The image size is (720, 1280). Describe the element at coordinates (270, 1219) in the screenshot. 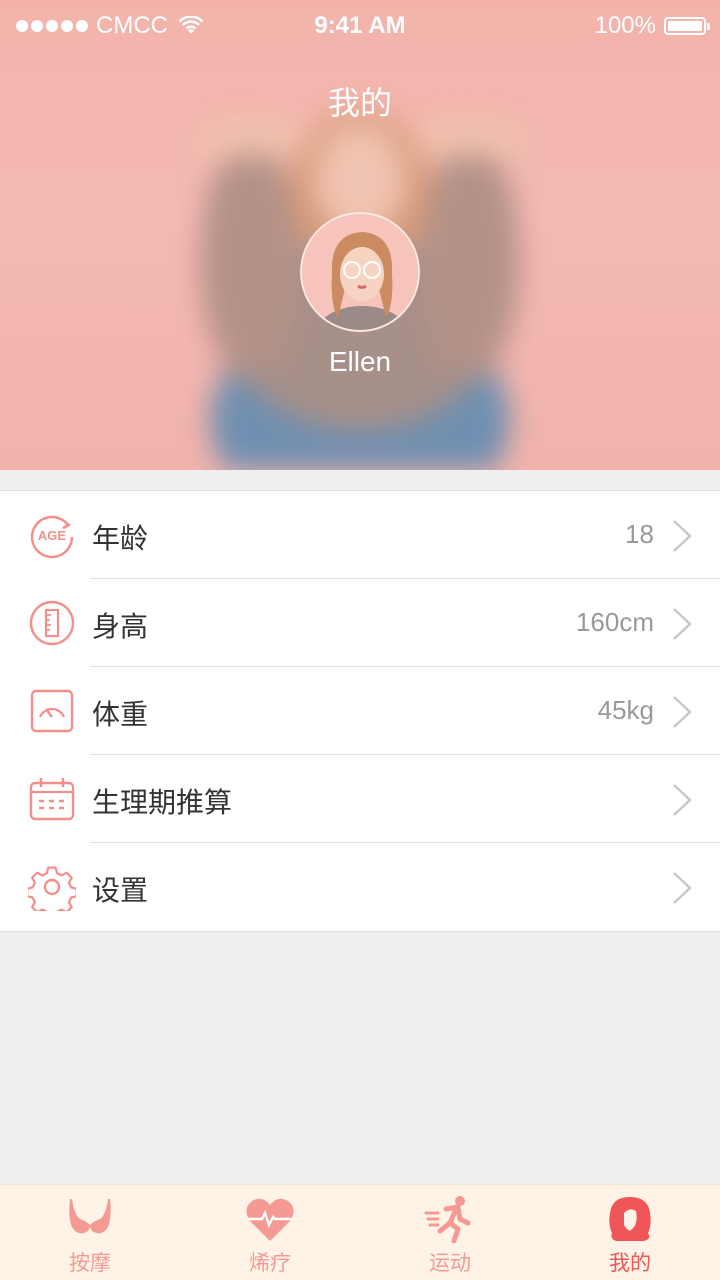

I see `heartbeat-icon` at that location.